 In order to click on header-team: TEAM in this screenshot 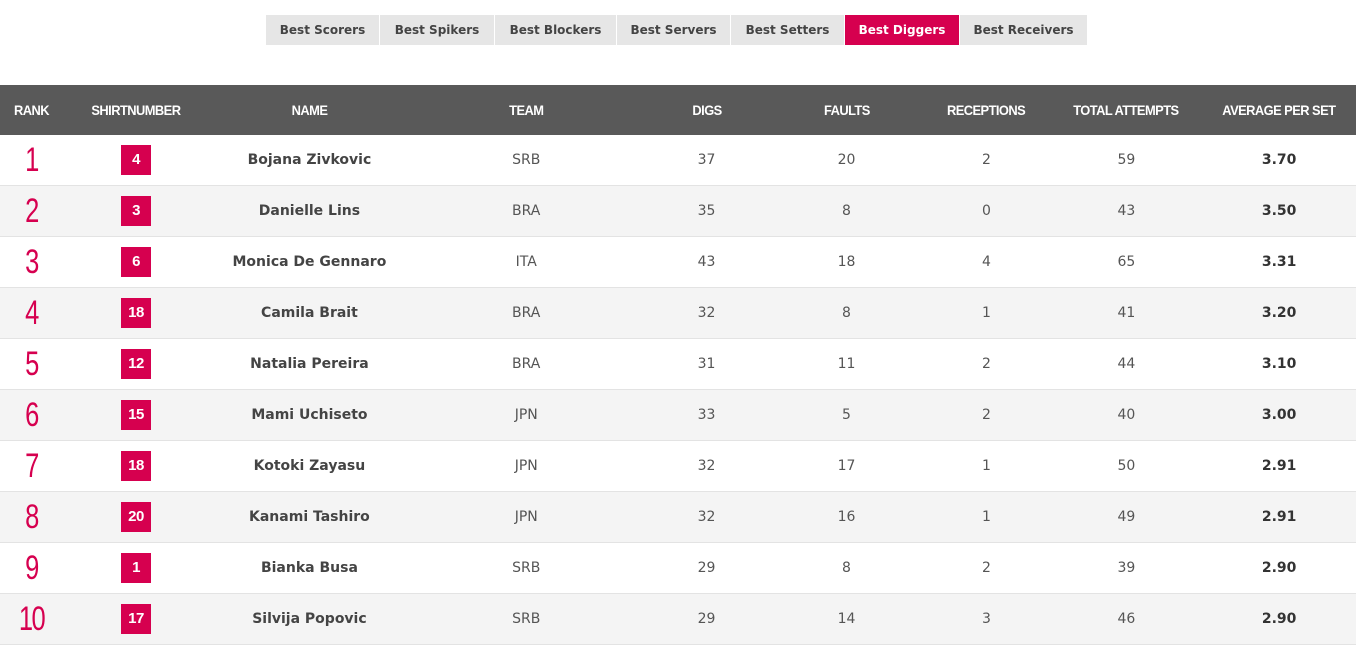, I will do `click(526, 110)`.